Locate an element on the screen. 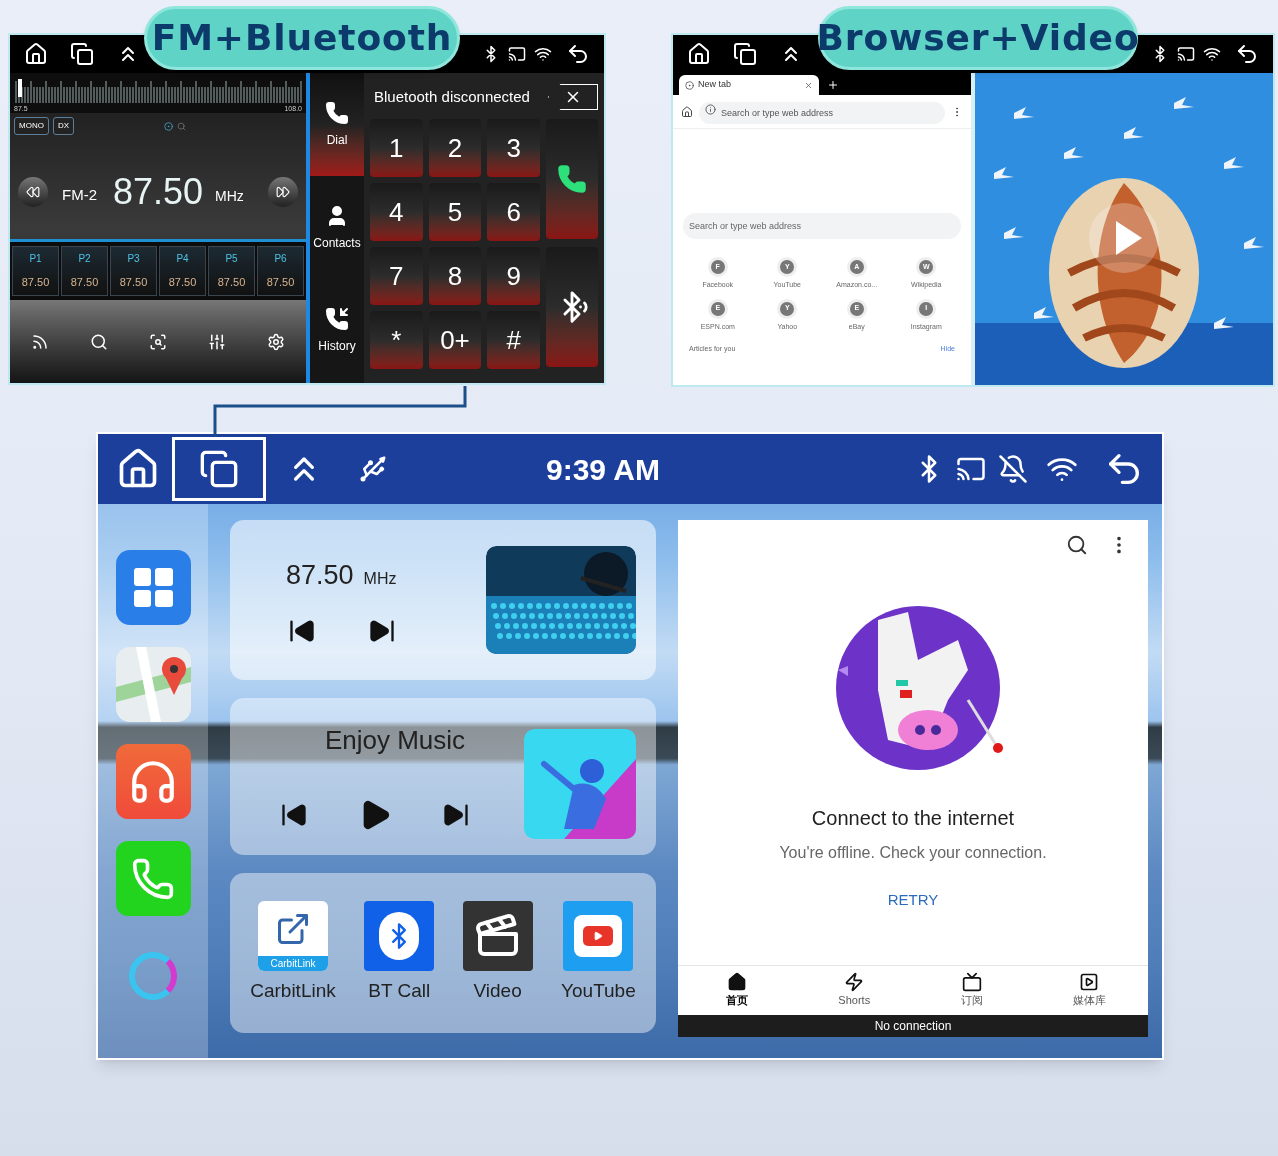 The width and height of the screenshot is (1278, 1156). keypad-key: 0+ is located at coordinates (455, 340).